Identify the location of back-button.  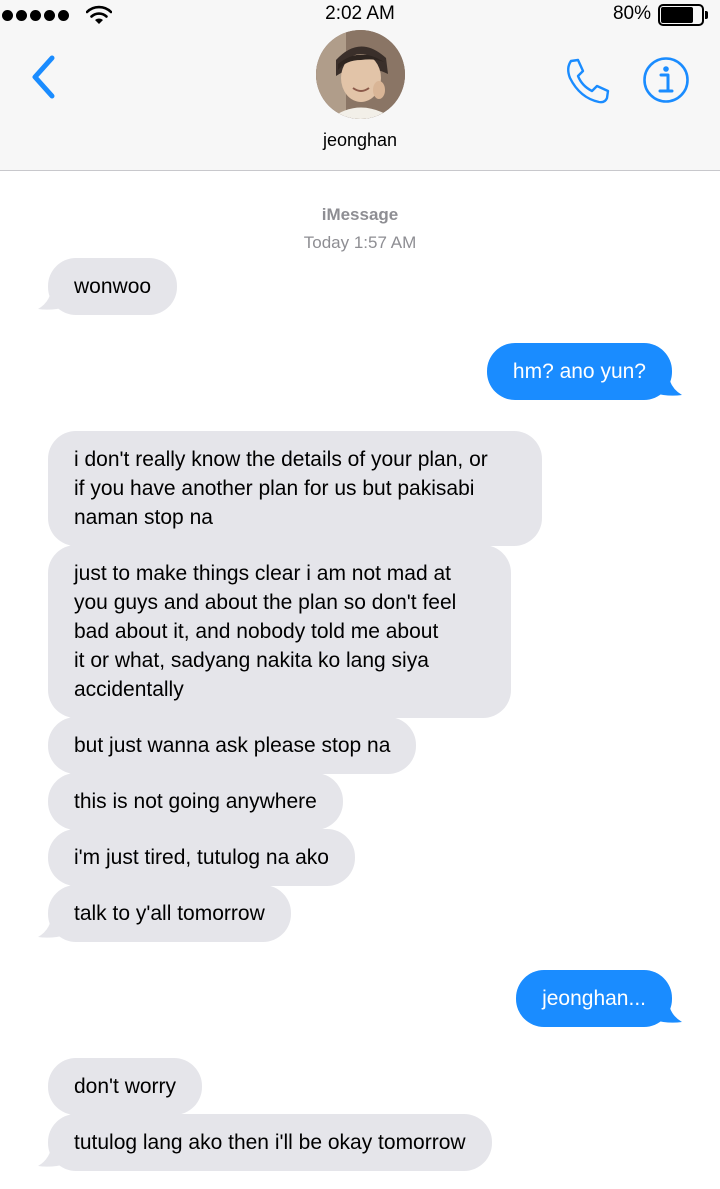
(45, 77).